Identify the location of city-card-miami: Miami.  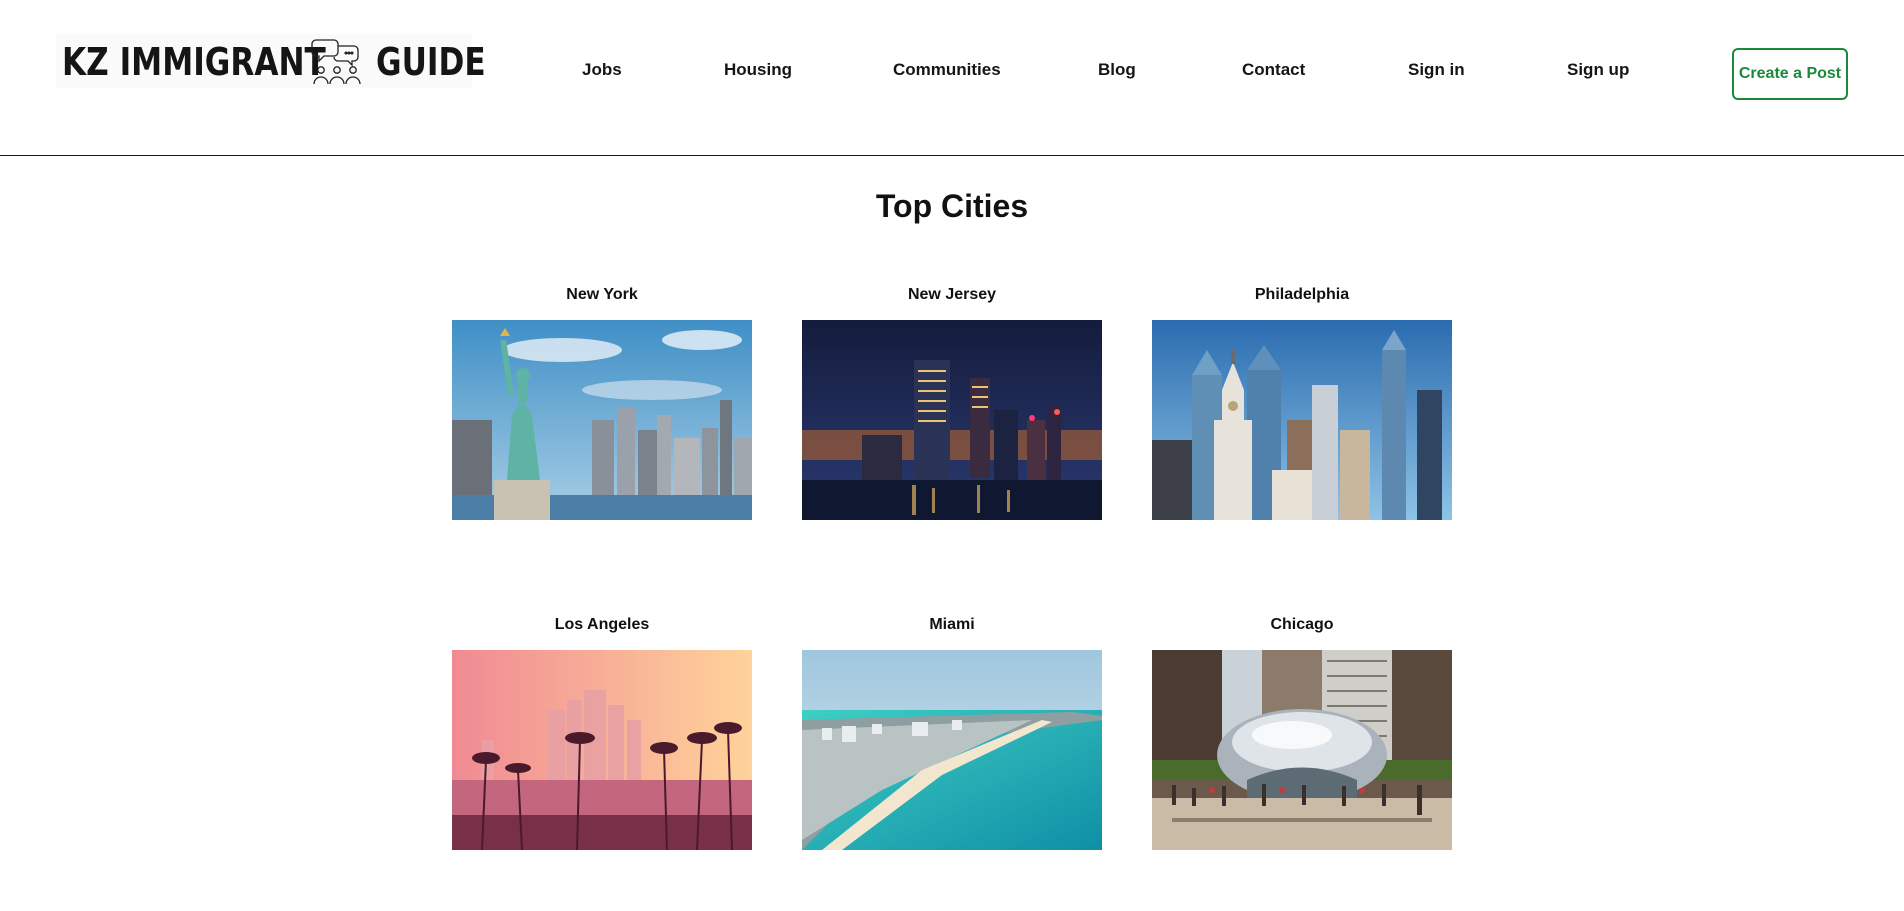
(952, 732).